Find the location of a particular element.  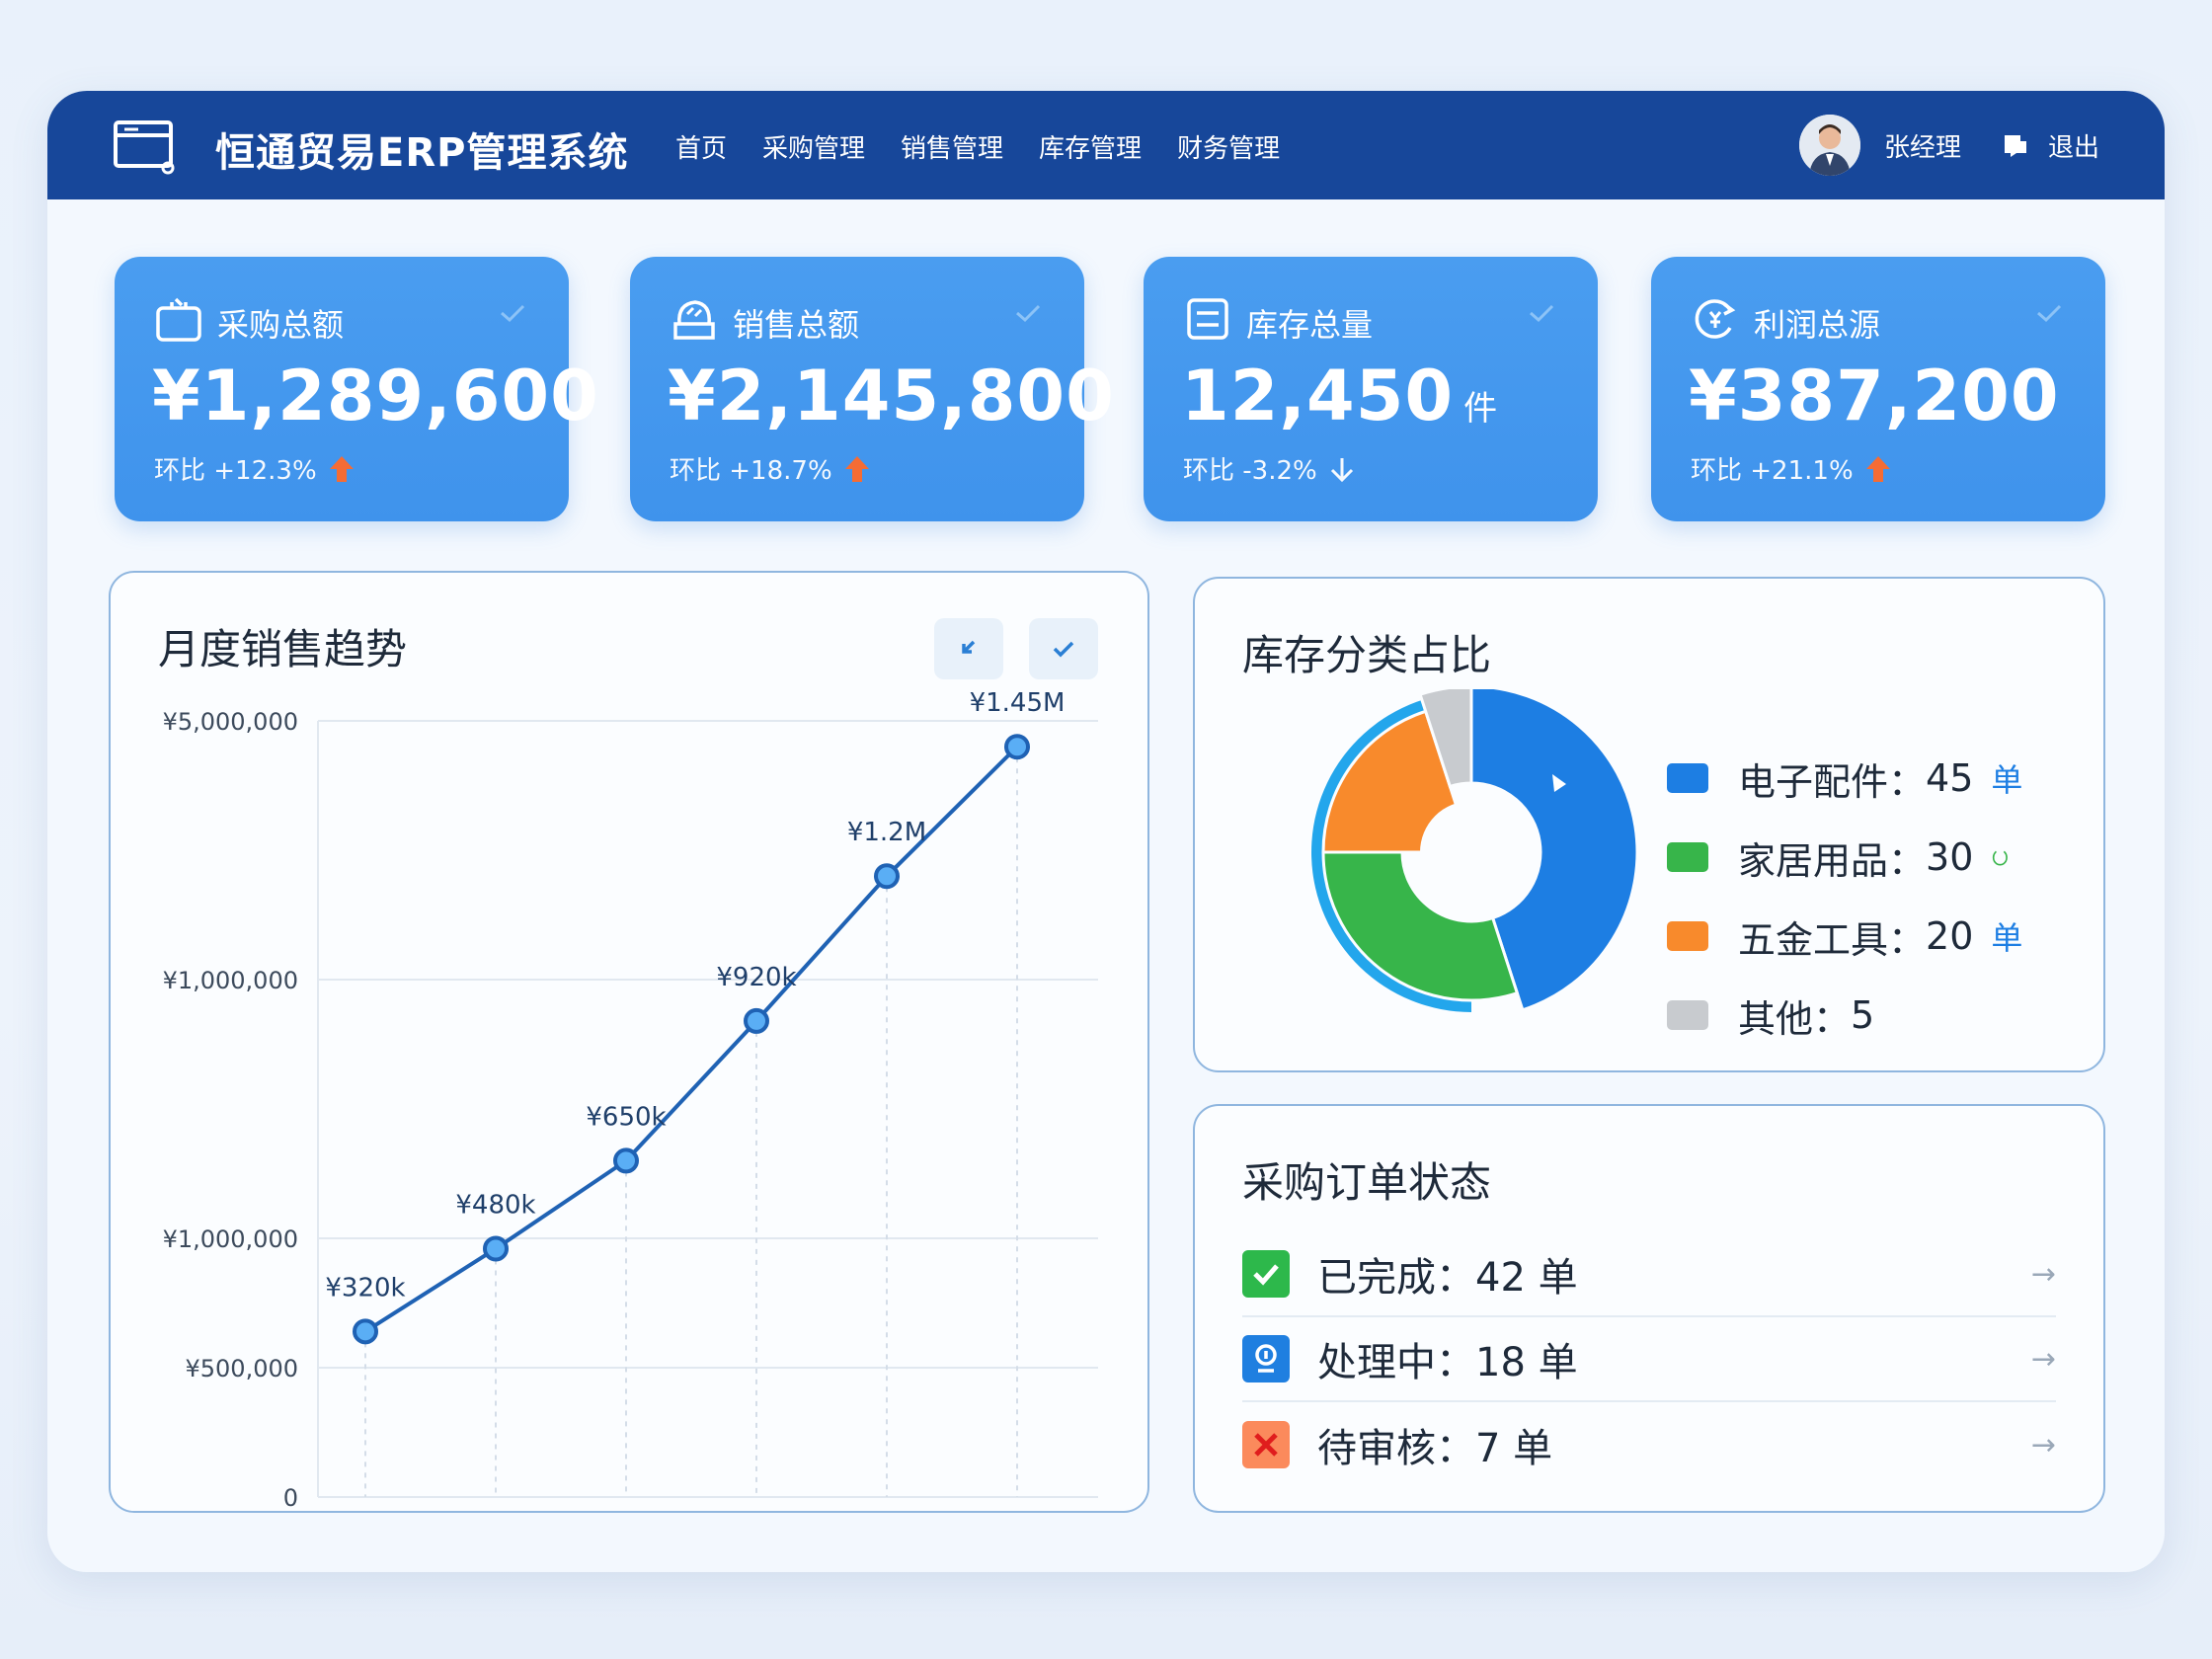

avatar is located at coordinates (1829, 145).